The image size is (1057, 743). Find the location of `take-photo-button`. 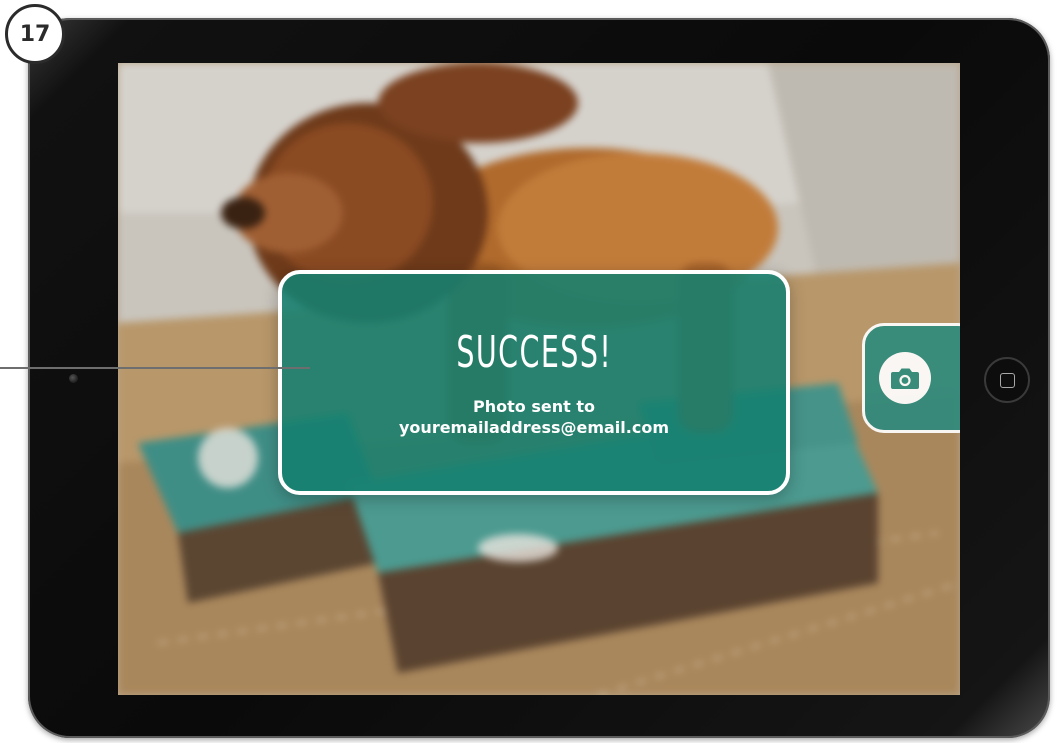

take-photo-button is located at coordinates (911, 378).